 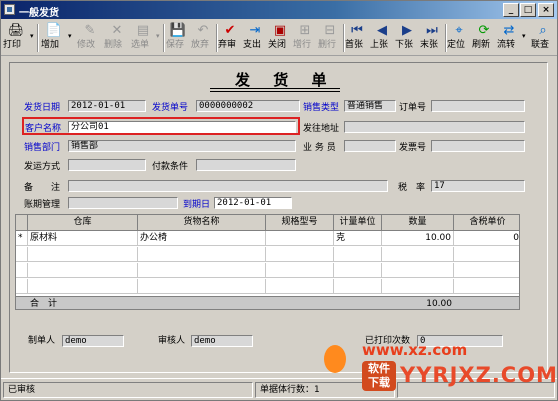 I want to click on cell-goods: 办公椅, so click(x=202, y=238).